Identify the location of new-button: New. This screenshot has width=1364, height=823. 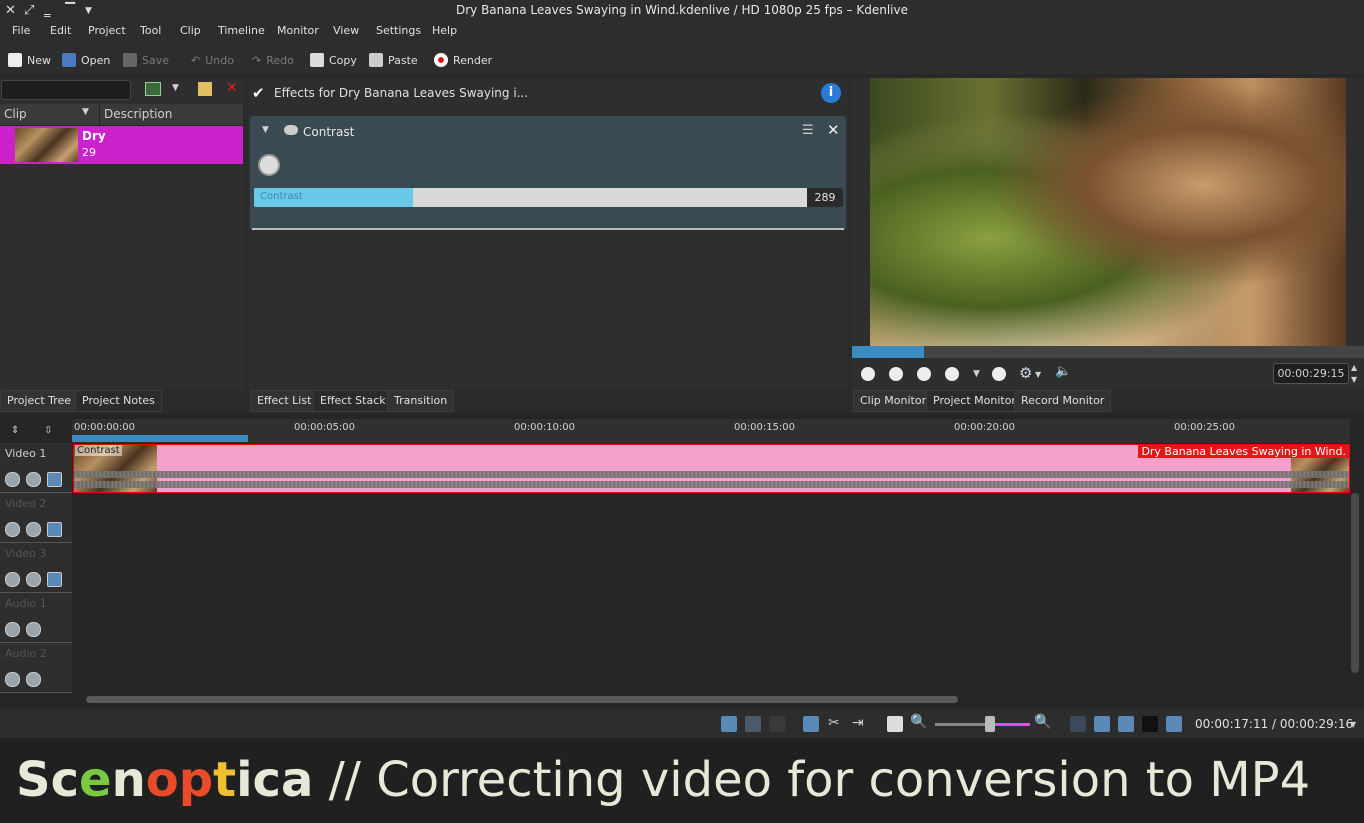
(29, 60).